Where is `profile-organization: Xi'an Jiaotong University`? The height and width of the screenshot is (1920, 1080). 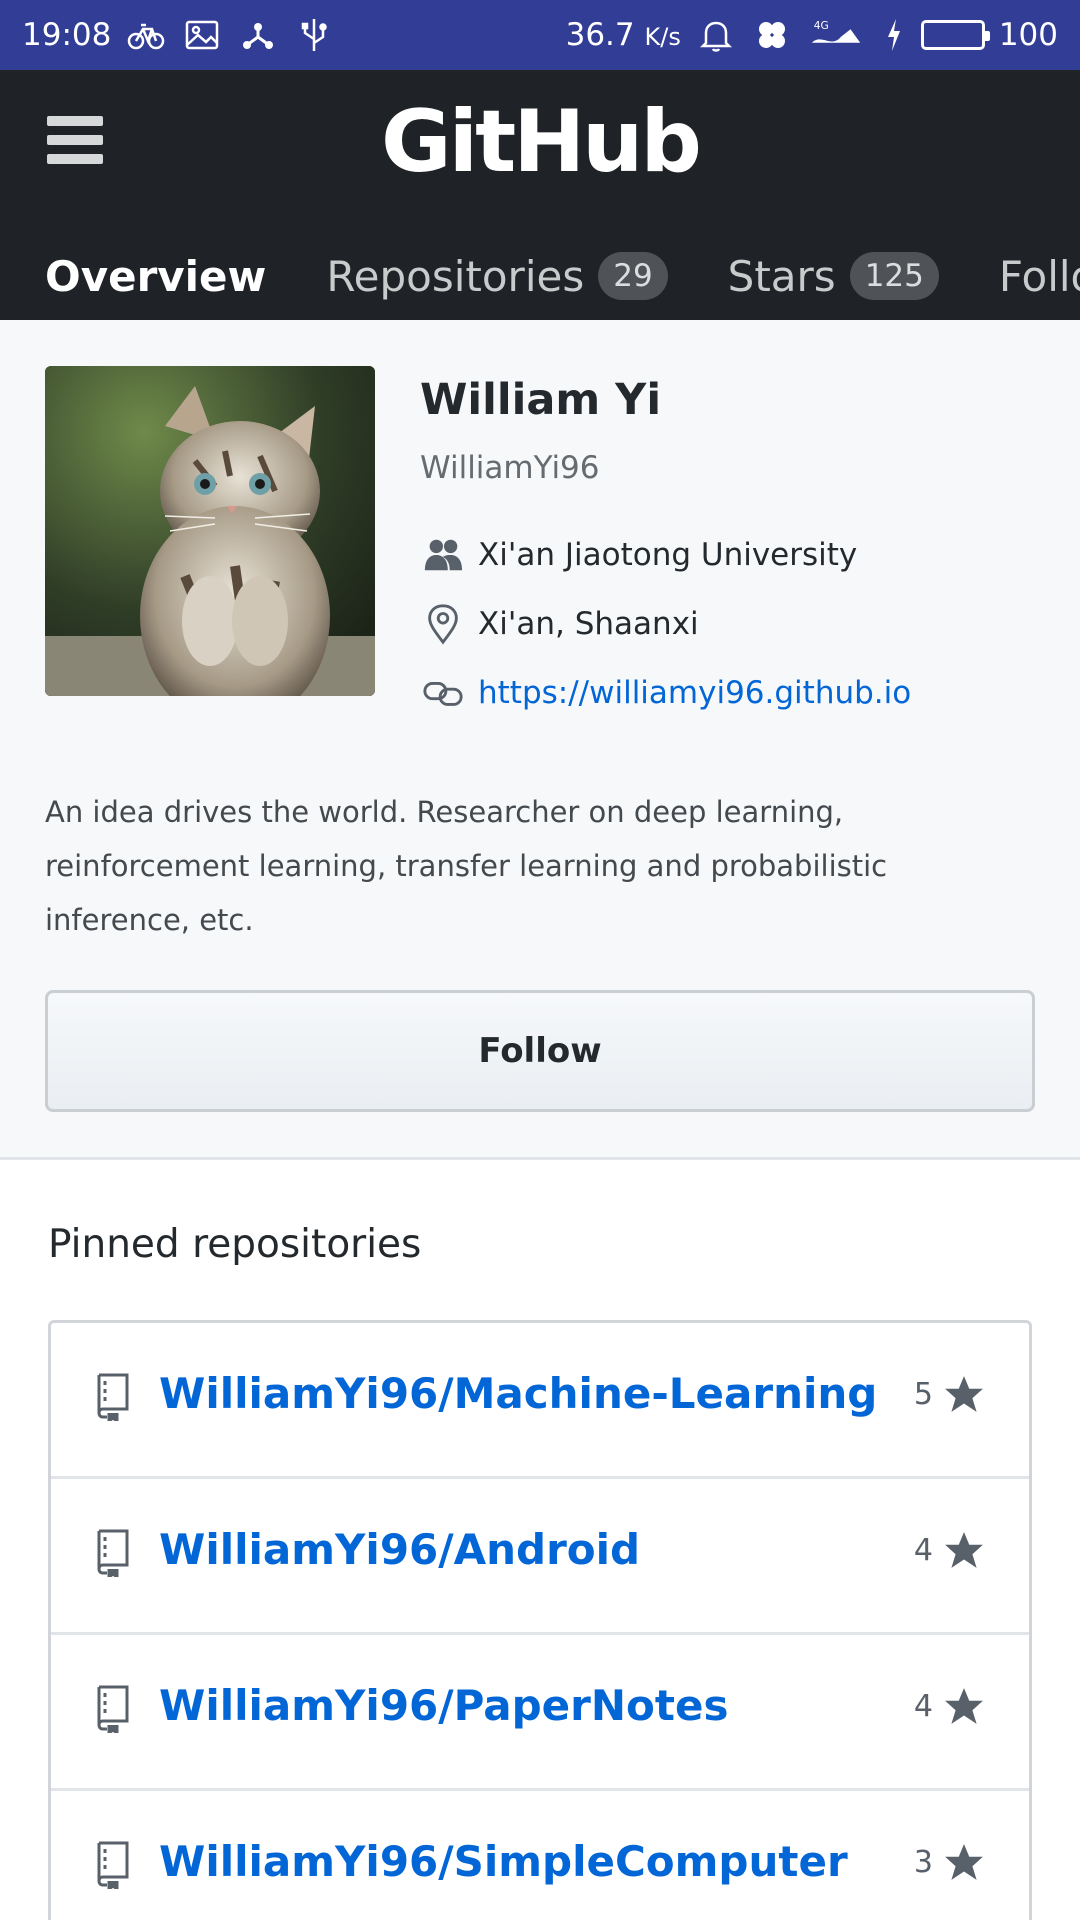
profile-organization: Xi'an Jiaotong University is located at coordinates (638, 555).